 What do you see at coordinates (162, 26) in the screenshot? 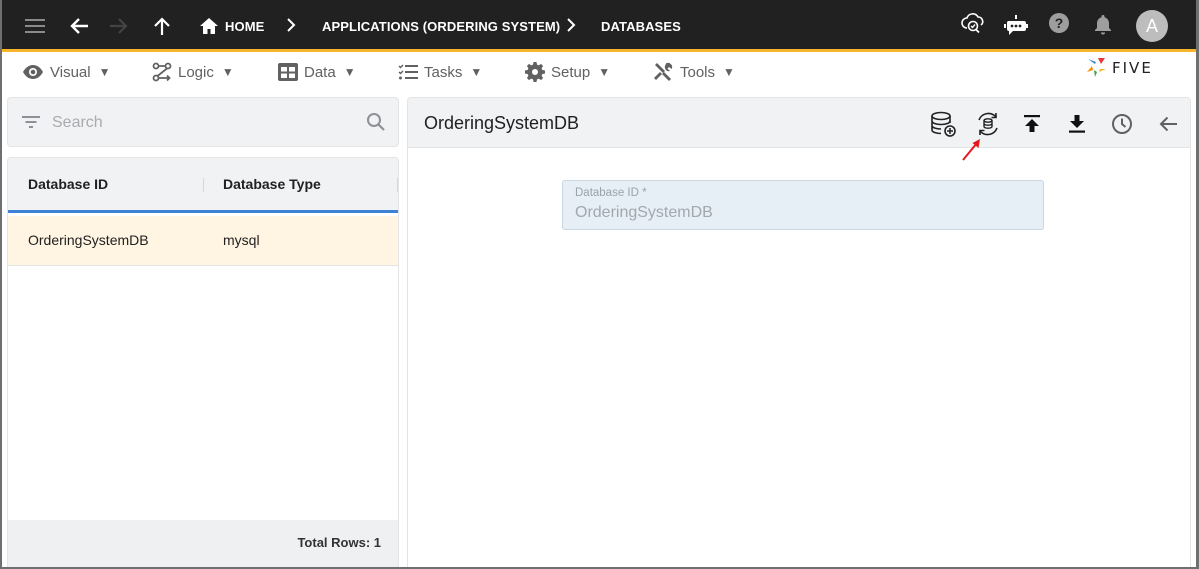
I see `up-arrow-icon` at bounding box center [162, 26].